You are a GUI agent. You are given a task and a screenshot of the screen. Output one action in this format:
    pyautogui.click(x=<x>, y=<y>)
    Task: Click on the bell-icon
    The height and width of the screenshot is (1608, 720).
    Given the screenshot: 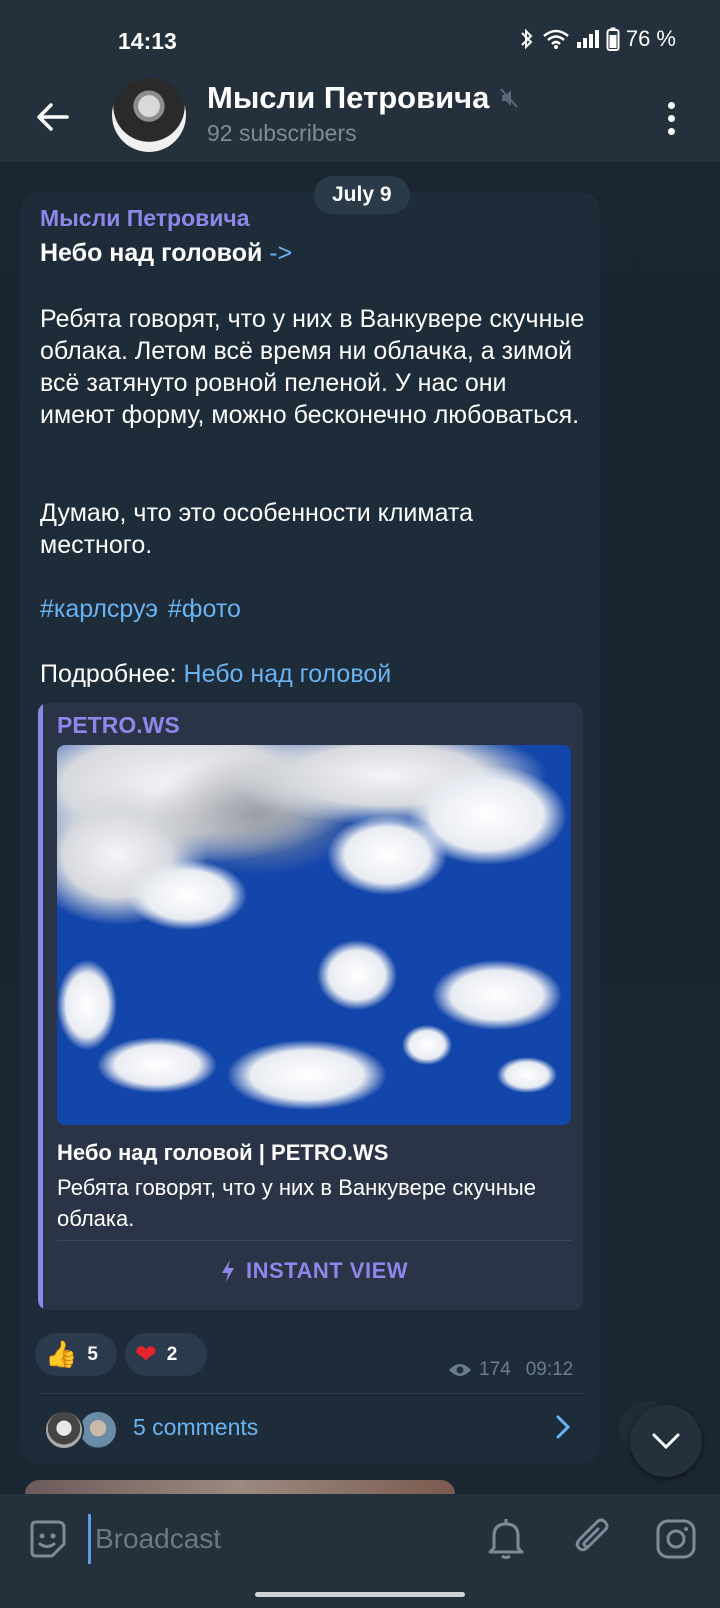 What is the action you would take?
    pyautogui.click(x=506, y=1539)
    